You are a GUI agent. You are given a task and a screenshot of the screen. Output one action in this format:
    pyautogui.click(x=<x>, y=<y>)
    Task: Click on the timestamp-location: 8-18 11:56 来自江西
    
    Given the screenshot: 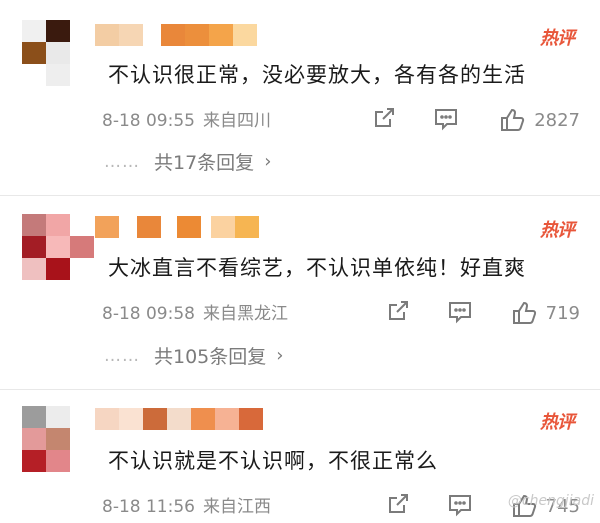 What is the action you would take?
    pyautogui.click(x=186, y=504)
    